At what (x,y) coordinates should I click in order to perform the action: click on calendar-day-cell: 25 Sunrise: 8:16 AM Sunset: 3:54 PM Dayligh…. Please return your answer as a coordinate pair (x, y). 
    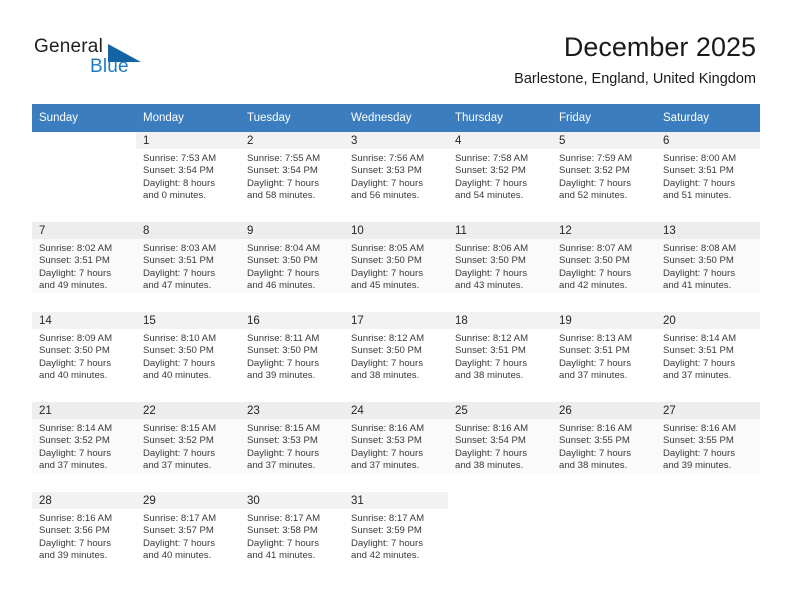
    Looking at the image, I should click on (500, 447).